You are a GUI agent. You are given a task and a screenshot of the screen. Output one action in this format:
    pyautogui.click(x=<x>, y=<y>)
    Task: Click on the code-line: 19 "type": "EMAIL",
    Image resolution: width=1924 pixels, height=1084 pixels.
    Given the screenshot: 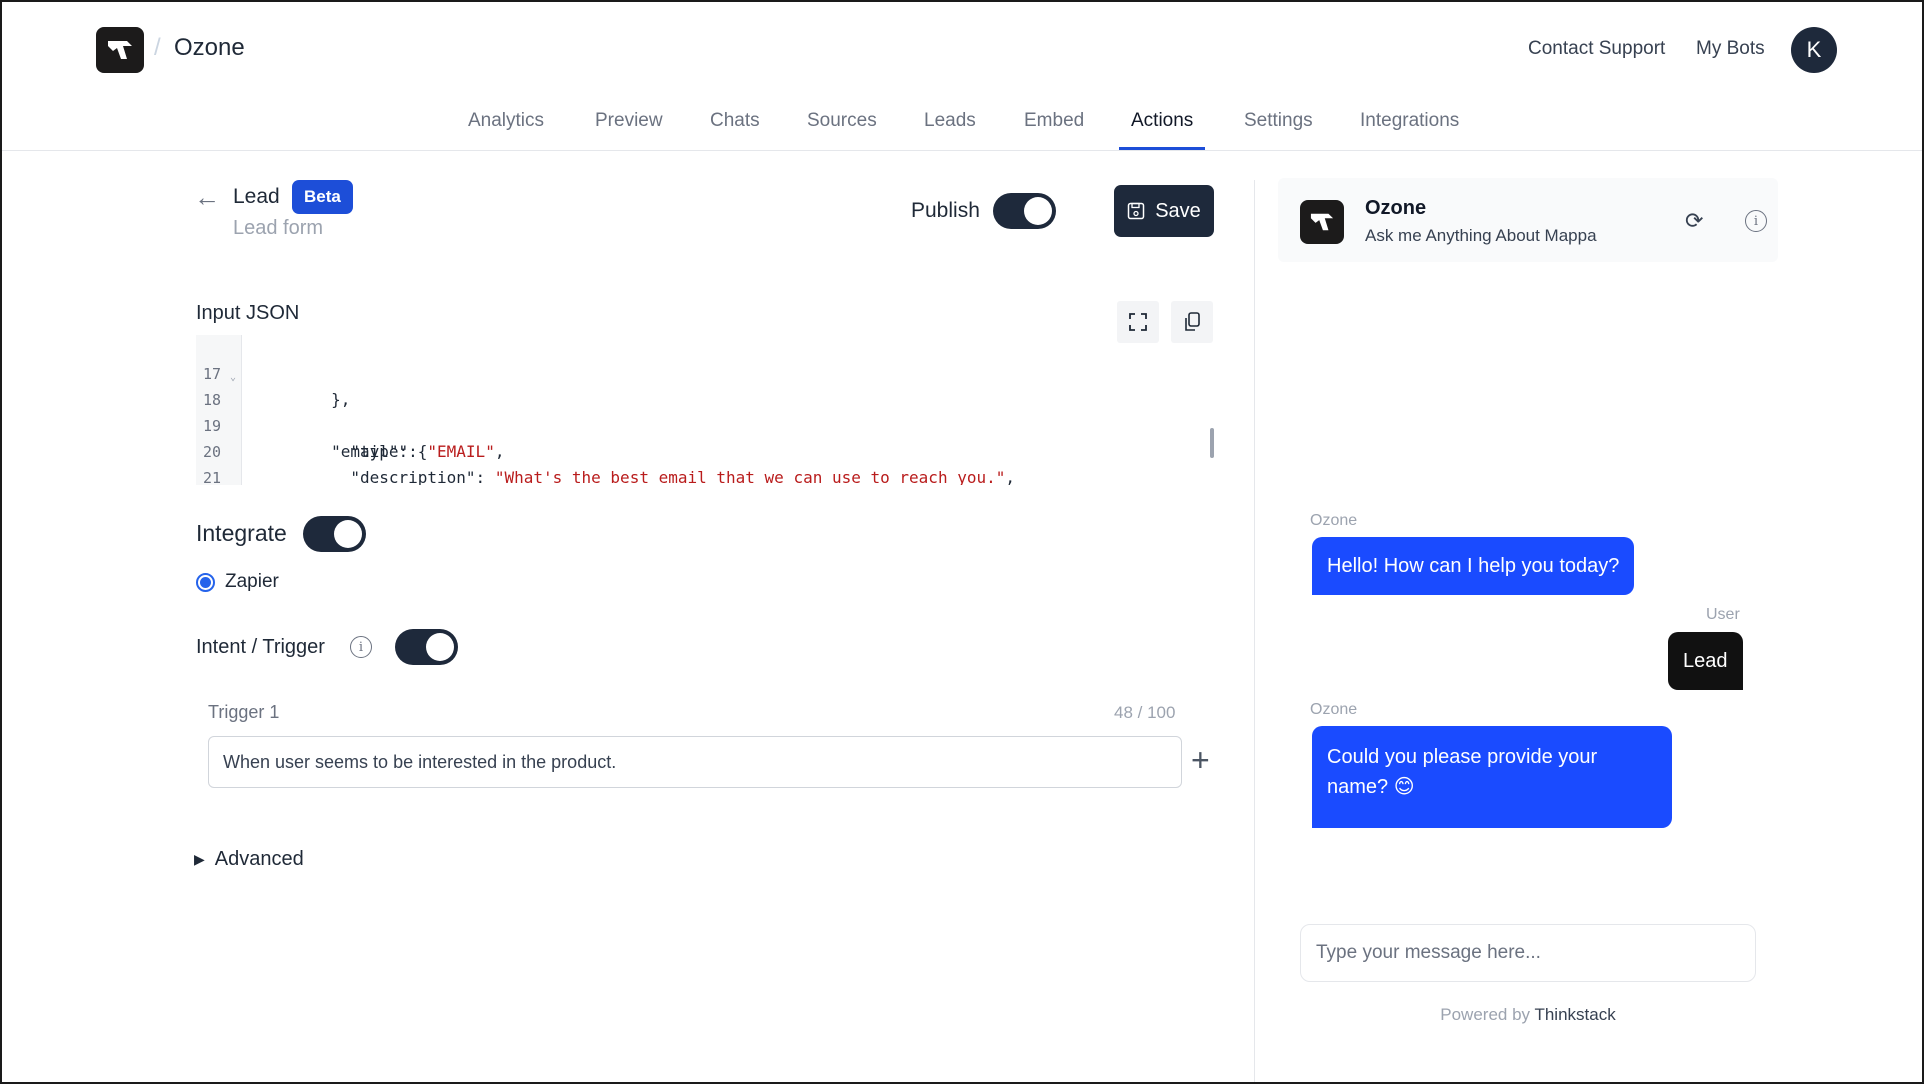 What is the action you would take?
    pyautogui.click(x=350, y=424)
    